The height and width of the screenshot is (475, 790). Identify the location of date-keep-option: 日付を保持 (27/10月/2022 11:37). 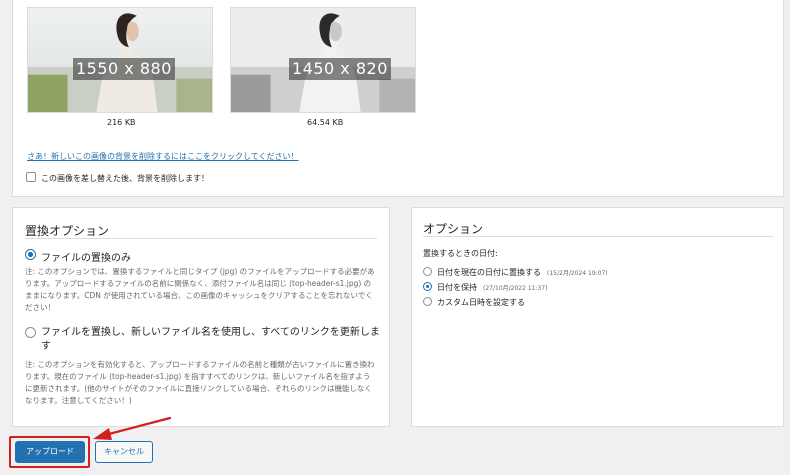
(492, 287).